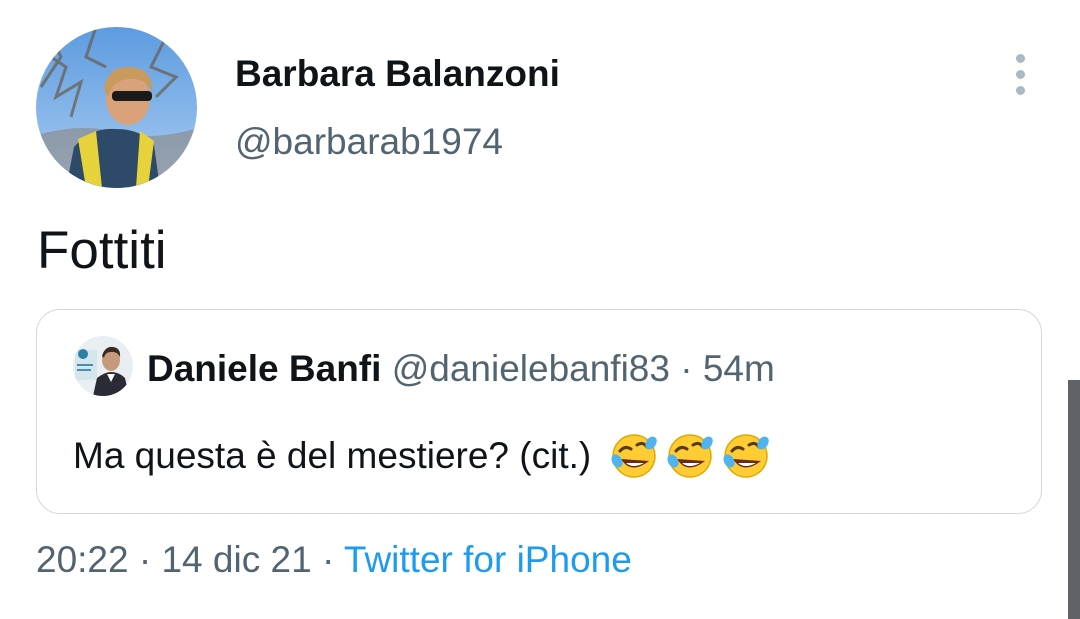  I want to click on more-options-button, so click(1020, 74).